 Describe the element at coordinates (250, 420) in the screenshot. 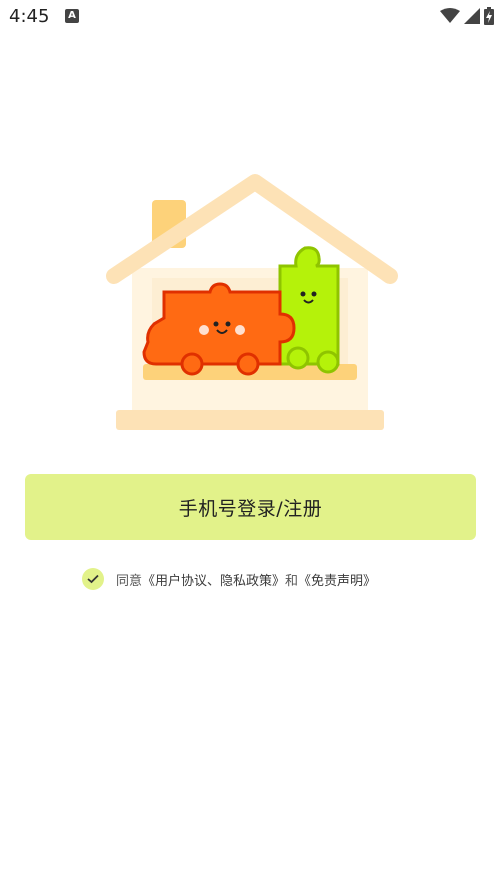

I see `house-base` at that location.